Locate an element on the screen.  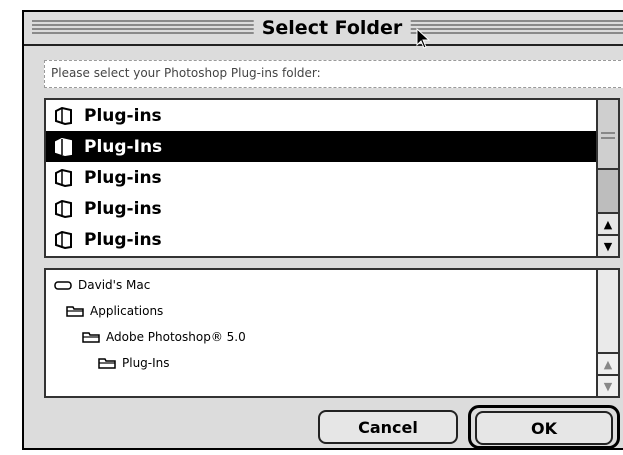
tree-item-label: Applications is located at coordinates (127, 311).